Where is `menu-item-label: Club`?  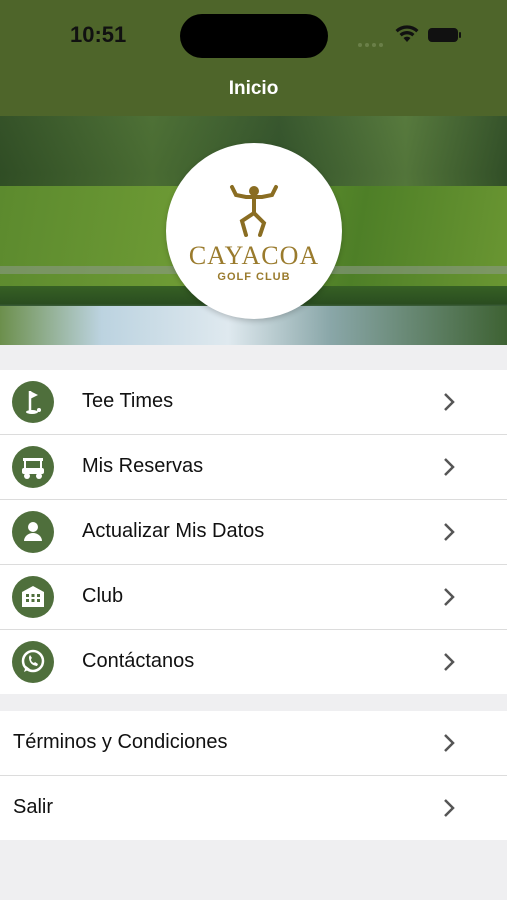 menu-item-label: Club is located at coordinates (103, 596).